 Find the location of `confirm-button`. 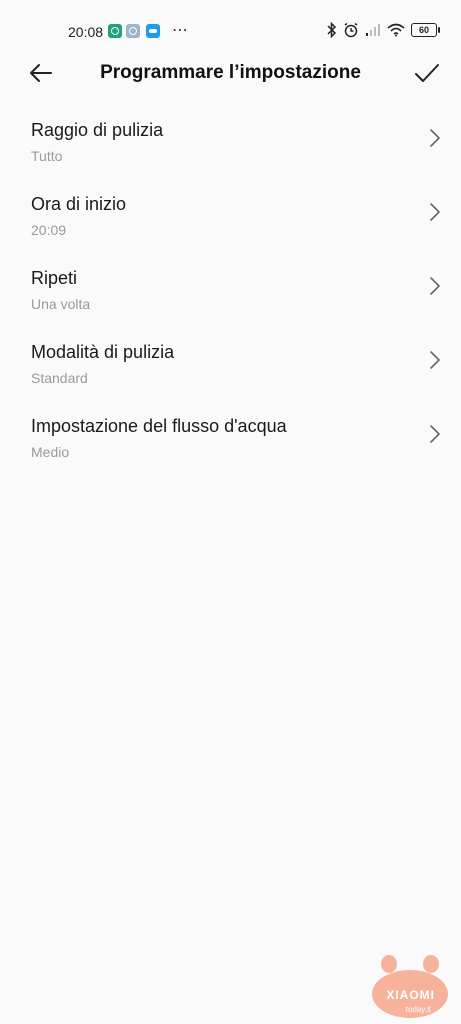

confirm-button is located at coordinates (427, 74).